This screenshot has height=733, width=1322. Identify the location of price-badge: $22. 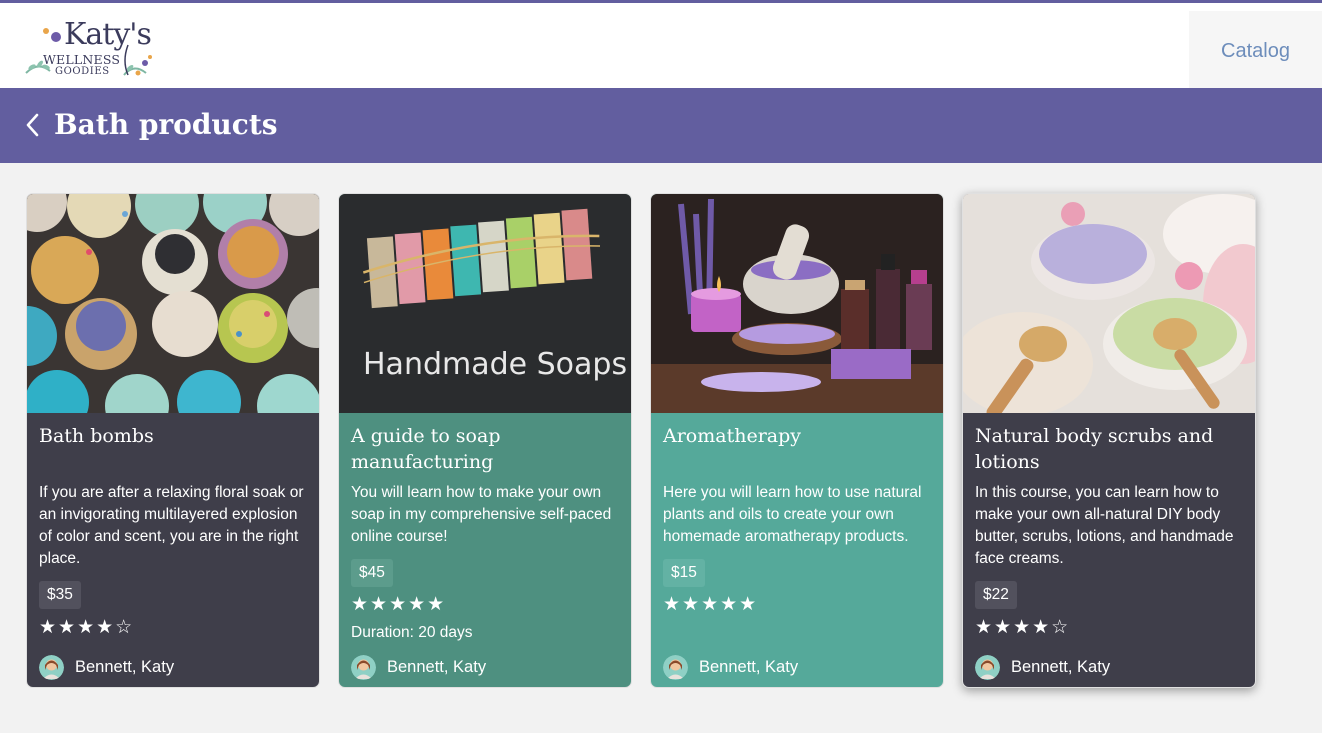
(996, 595).